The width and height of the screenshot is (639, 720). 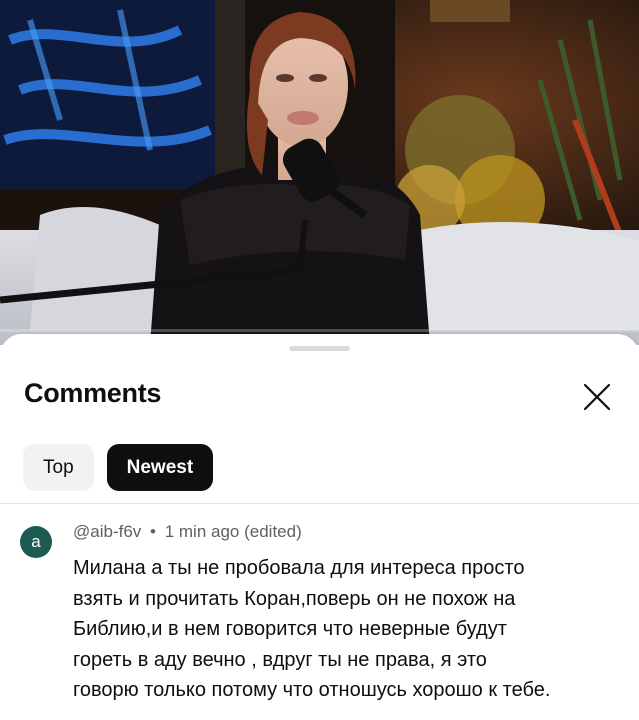 I want to click on comment-meta: @aib-f6v • 1 min ago (edited), so click(x=187, y=532).